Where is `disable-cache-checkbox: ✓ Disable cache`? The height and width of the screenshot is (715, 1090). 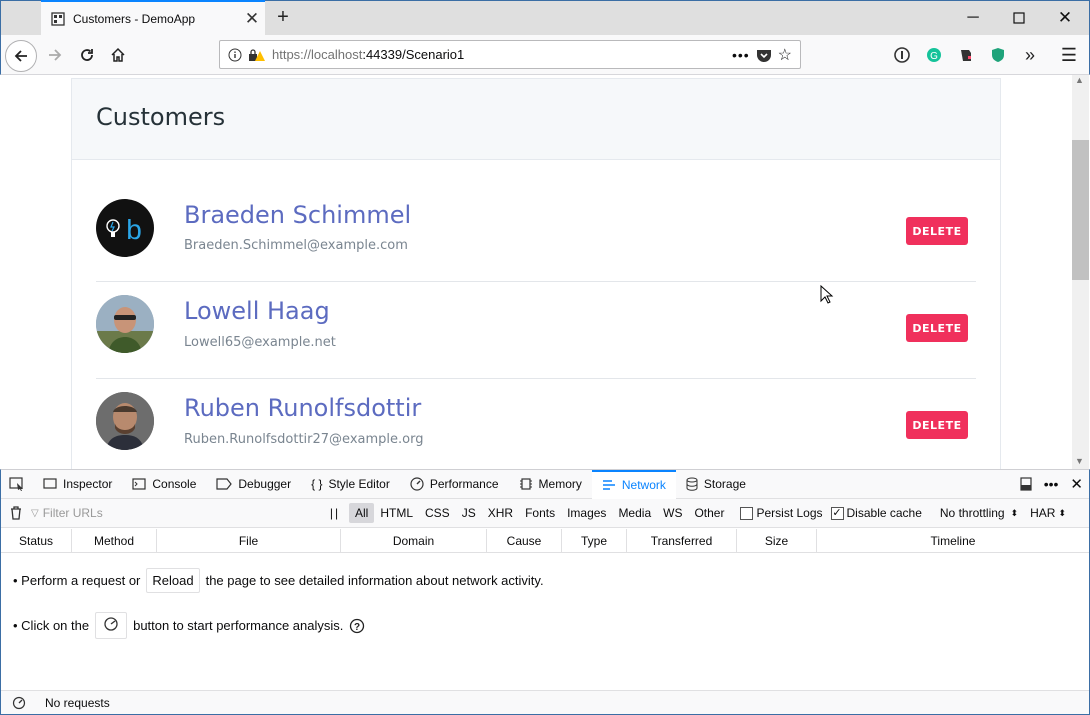
disable-cache-checkbox: ✓ Disable cache is located at coordinates (876, 513).